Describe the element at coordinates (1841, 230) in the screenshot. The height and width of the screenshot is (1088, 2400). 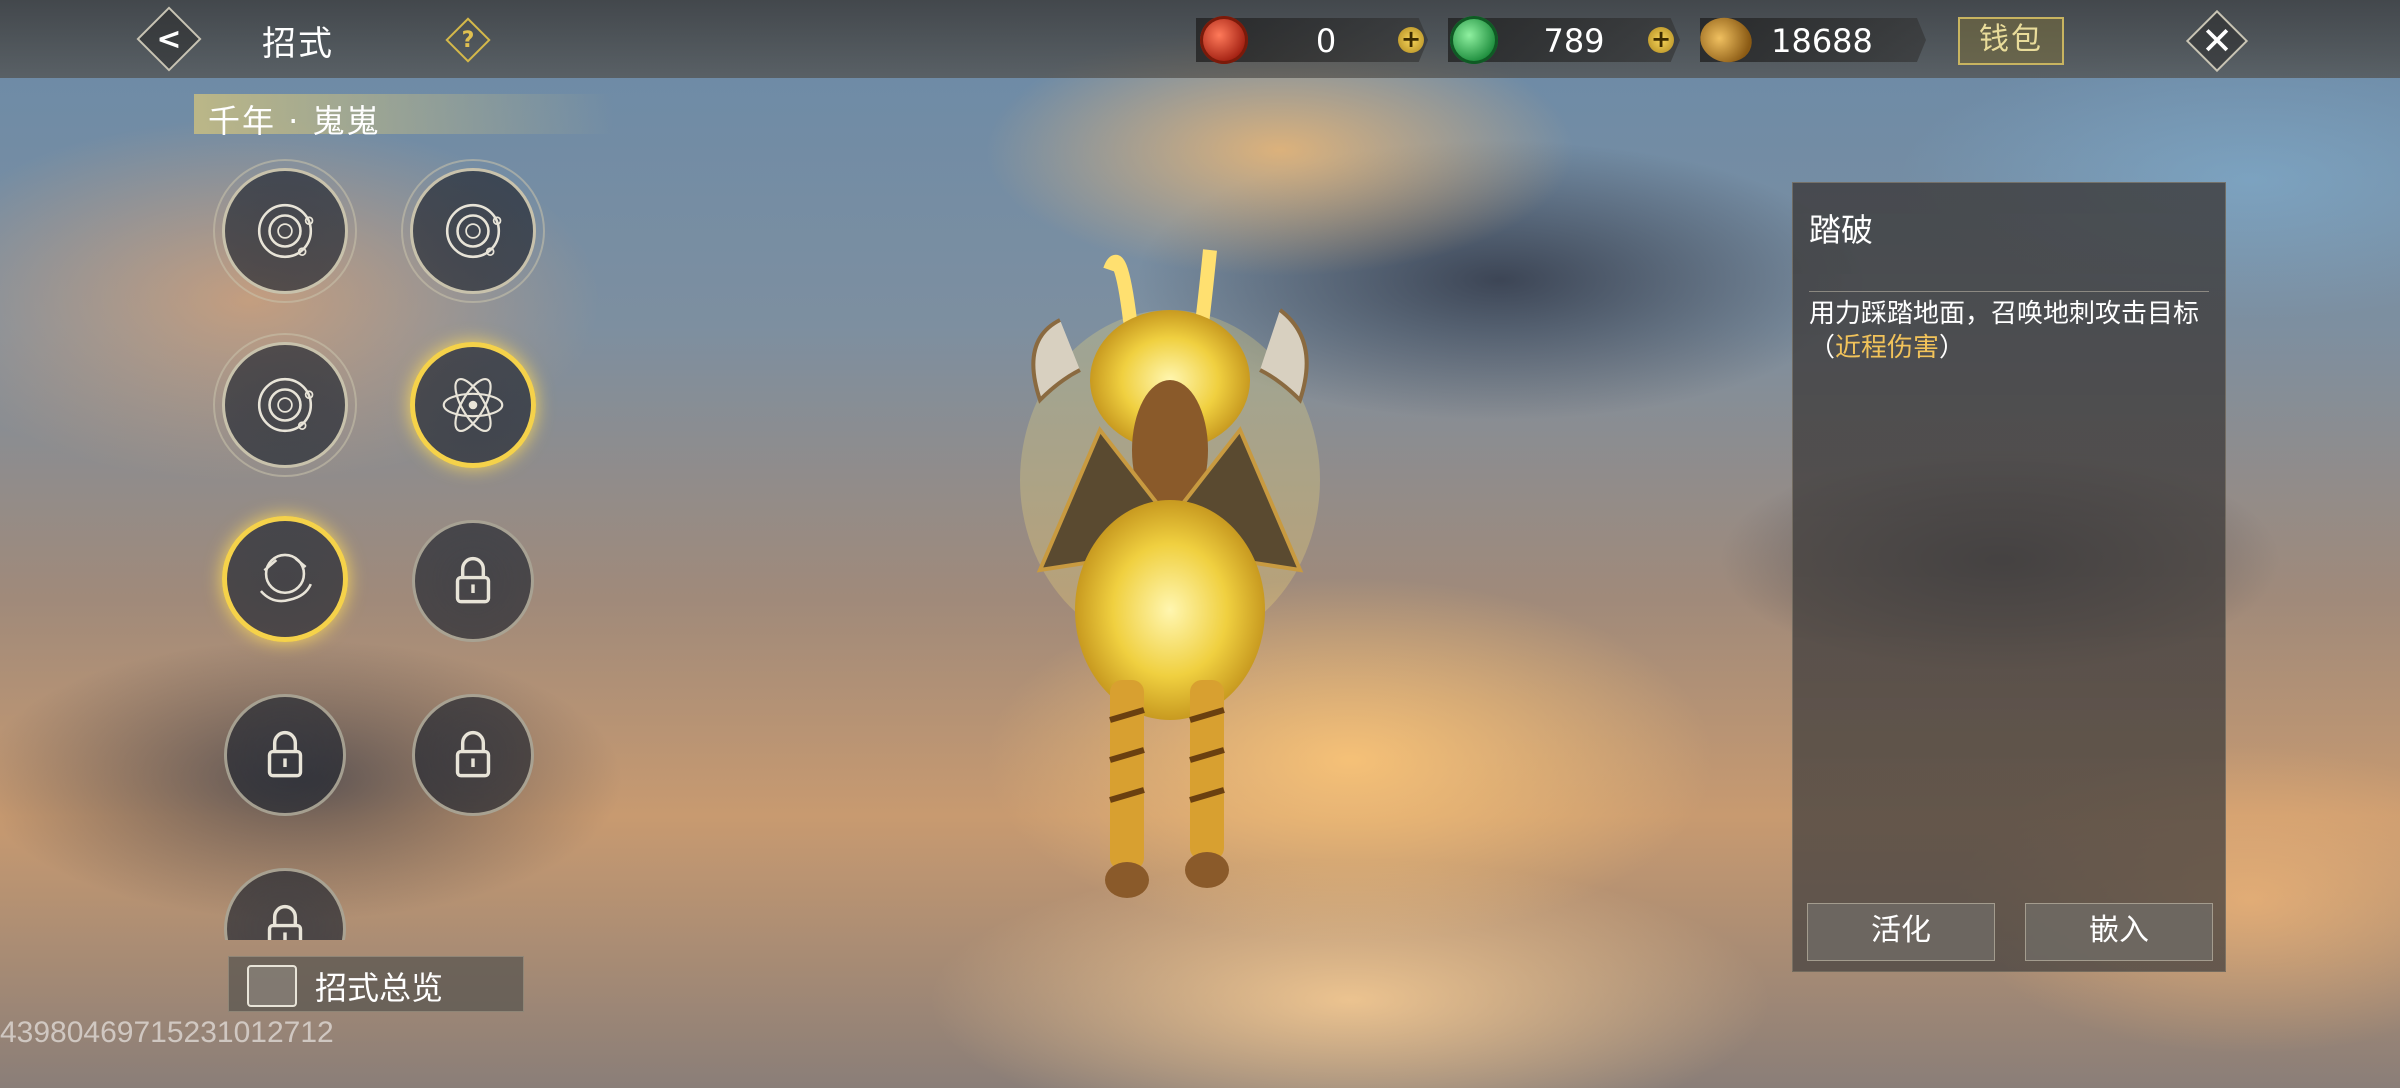
I see `skill-name: 踏破` at that location.